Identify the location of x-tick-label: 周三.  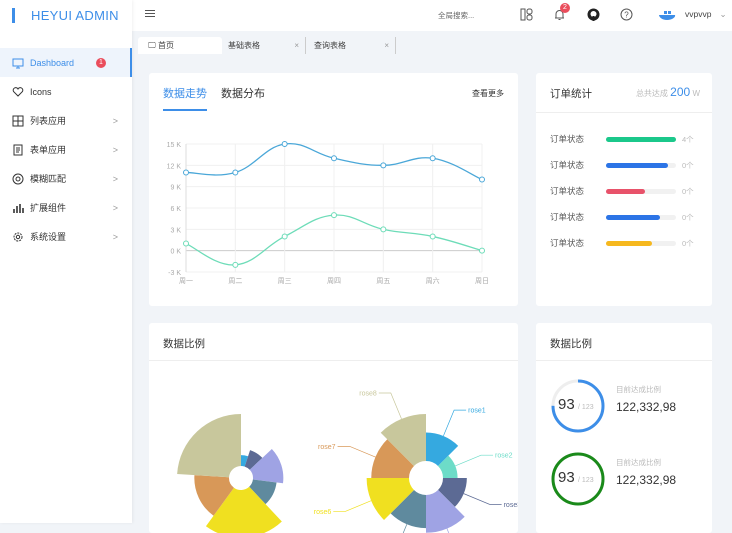
(285, 281).